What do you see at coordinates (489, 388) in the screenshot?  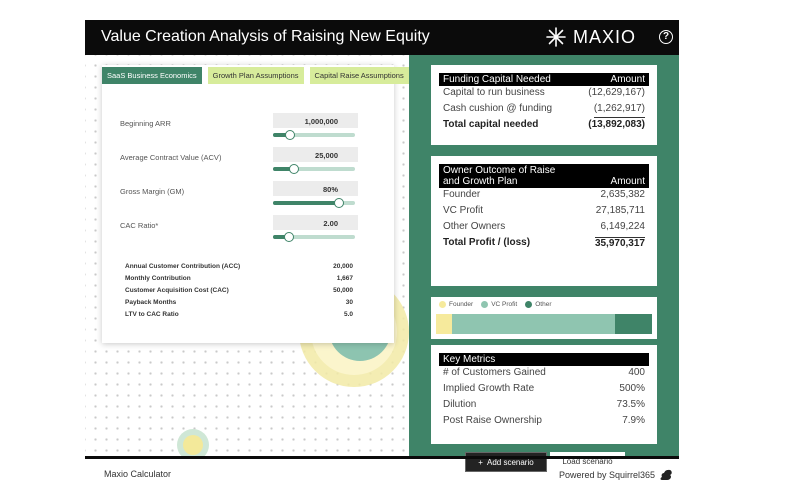 I see `row-label: Implied Growth Rate` at bounding box center [489, 388].